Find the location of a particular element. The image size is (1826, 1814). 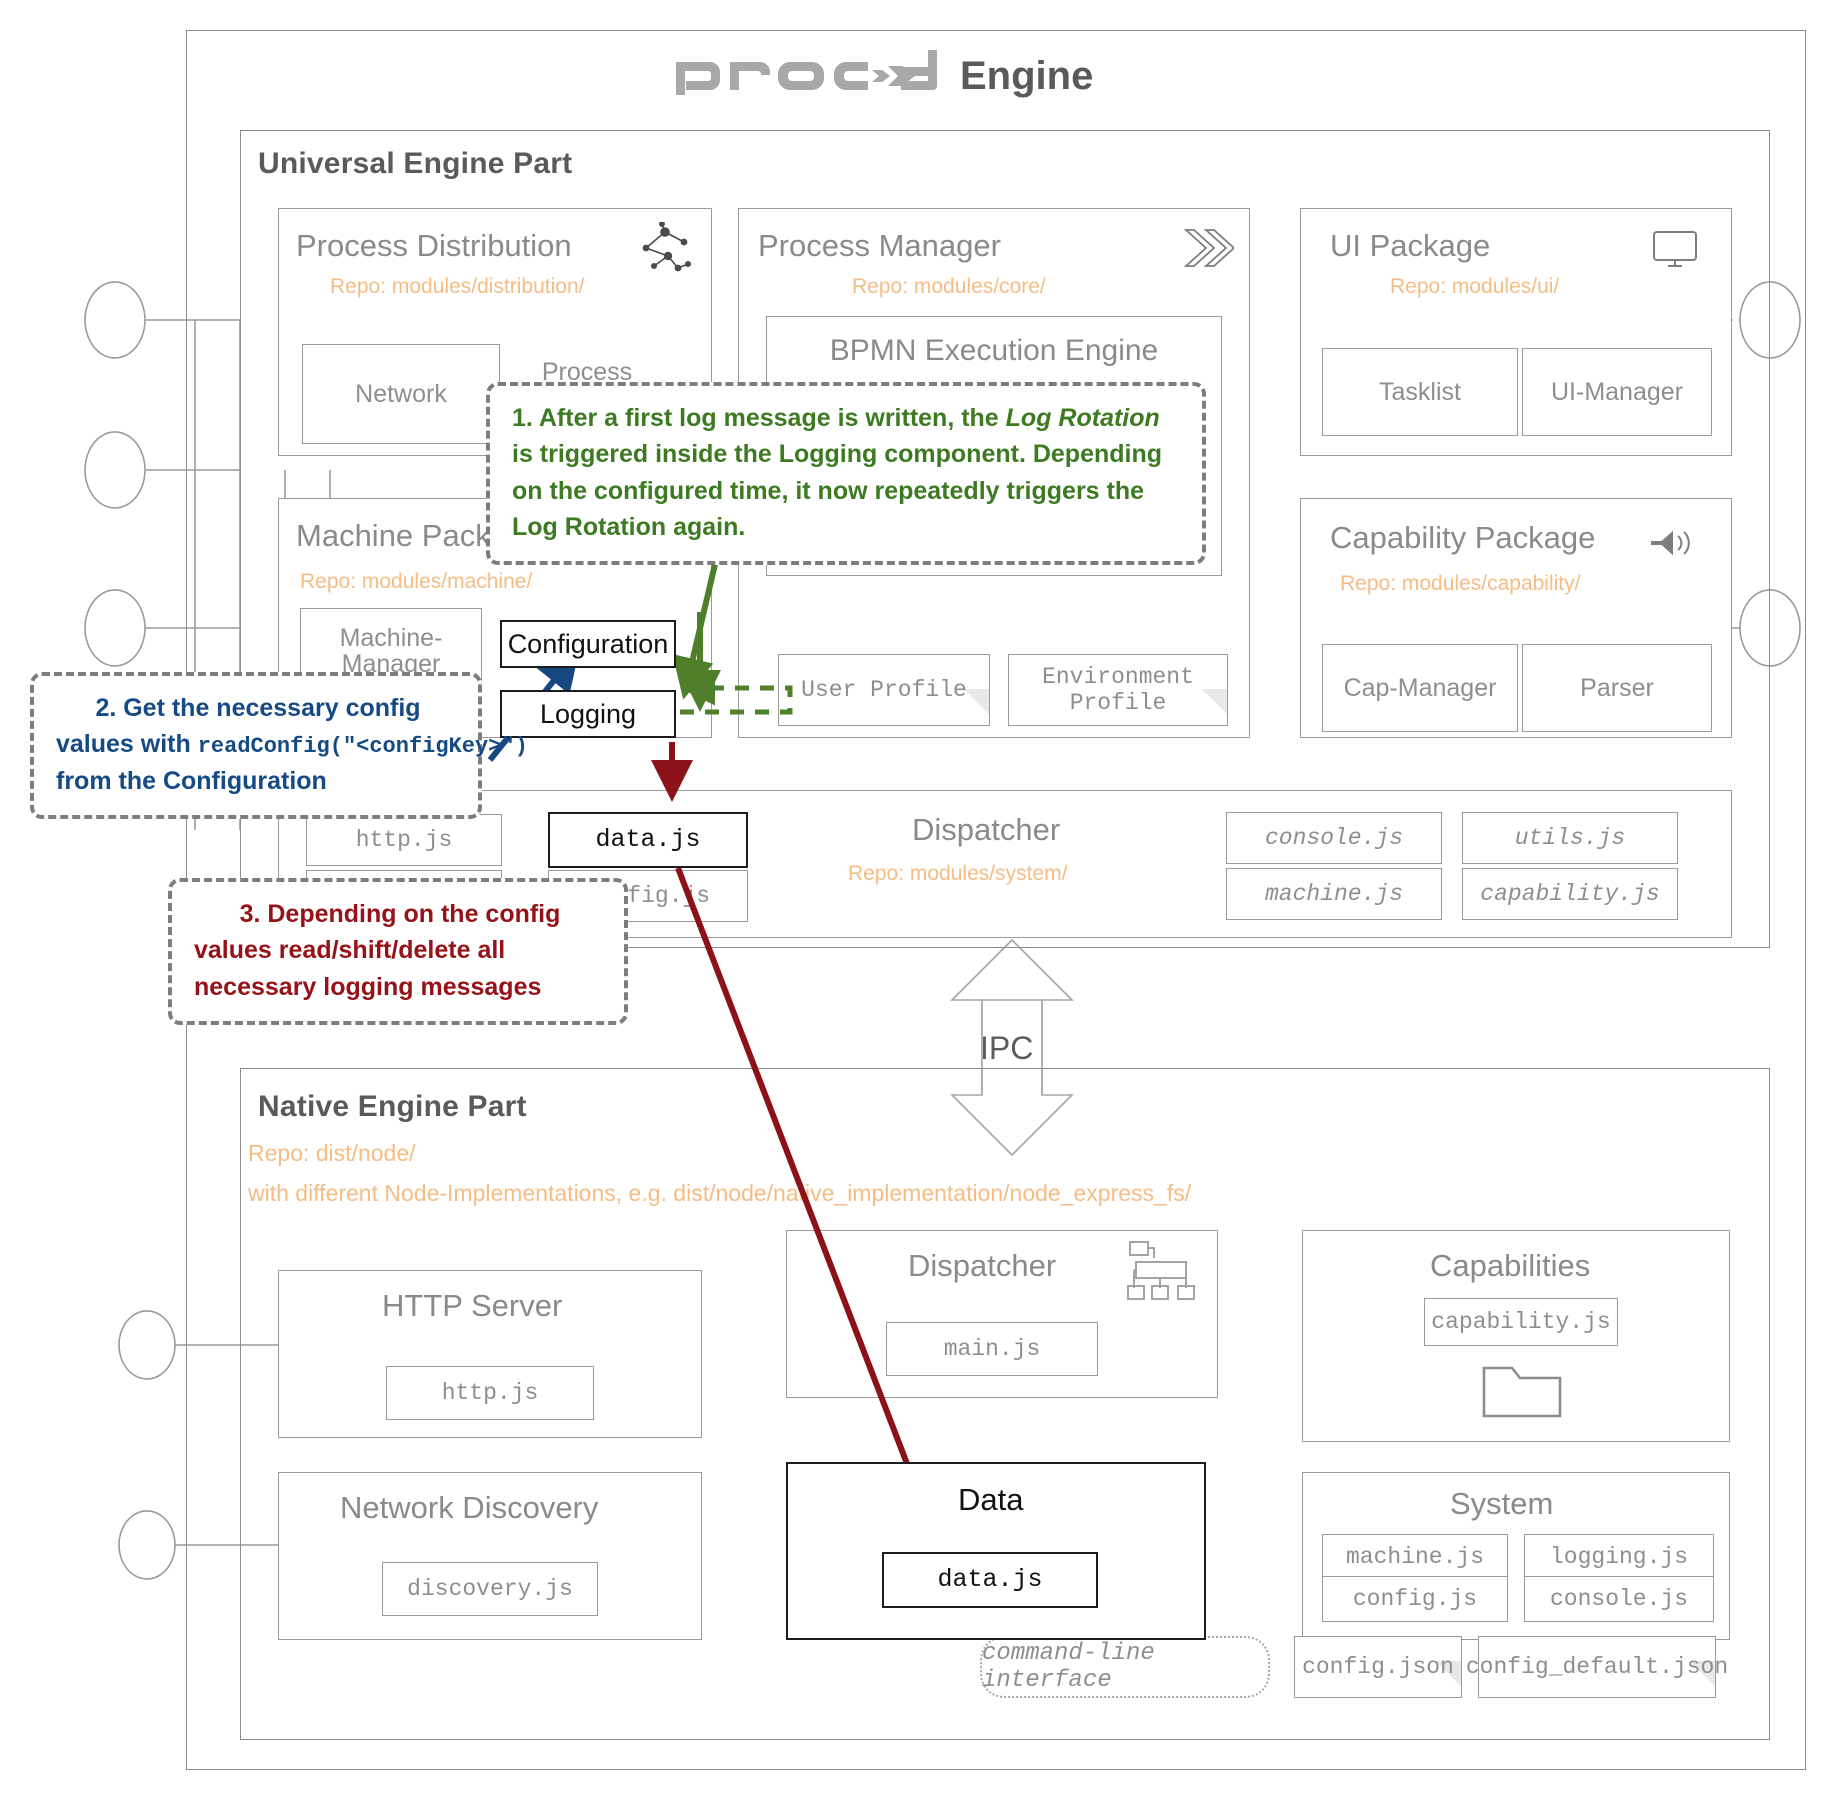

app-title: Engine is located at coordinates (1027, 75).